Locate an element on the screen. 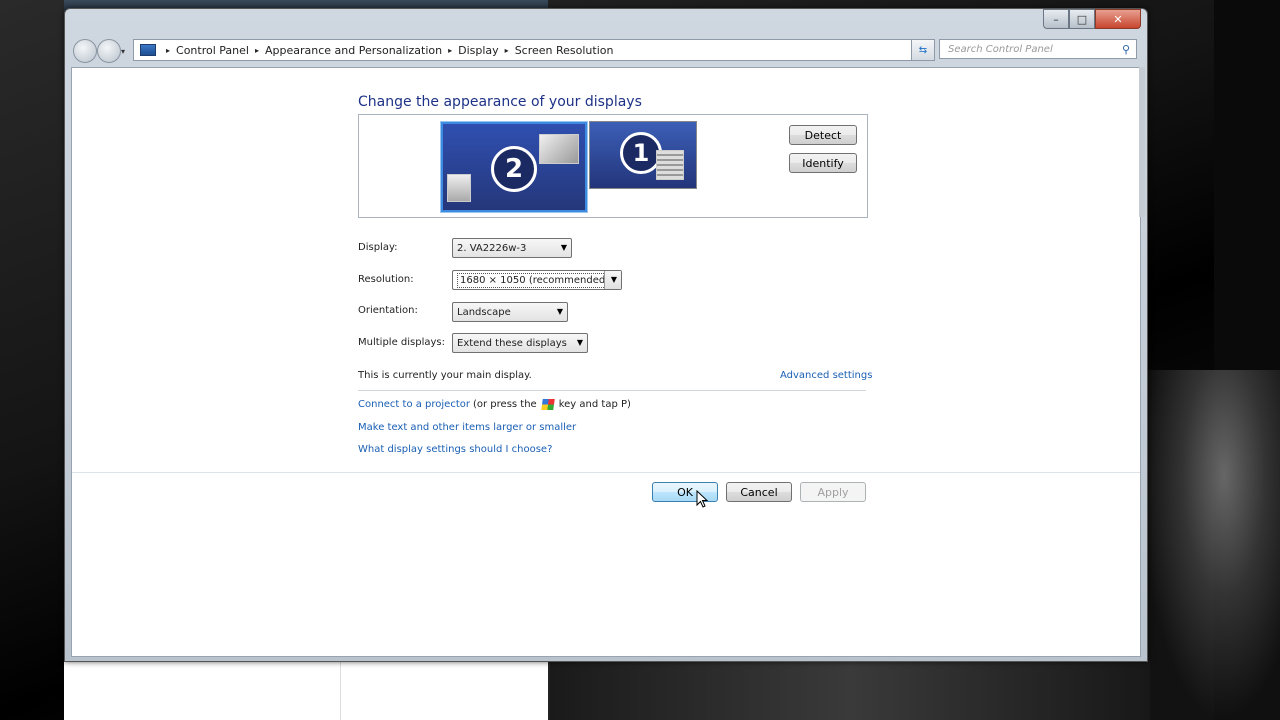 Image resolution: width=1280 pixels, height=720 pixels. advanced-settings-link: Advanced settings is located at coordinates (826, 375).